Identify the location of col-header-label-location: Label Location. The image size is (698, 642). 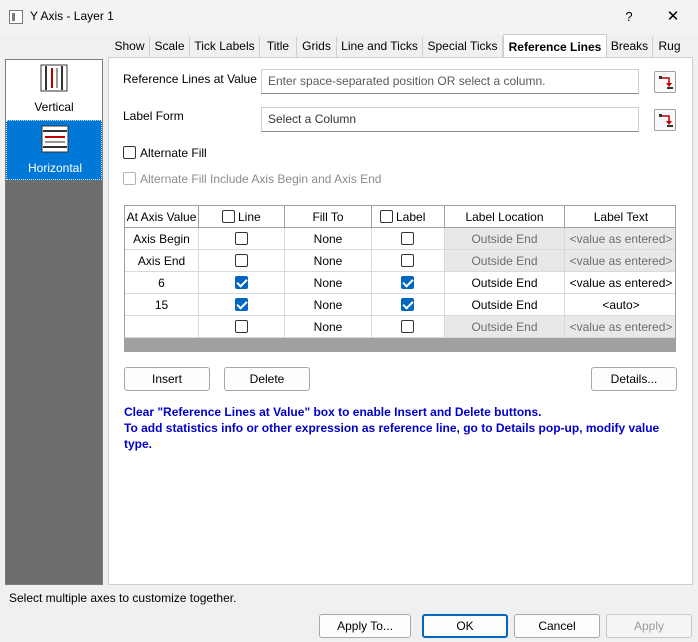
(505, 217).